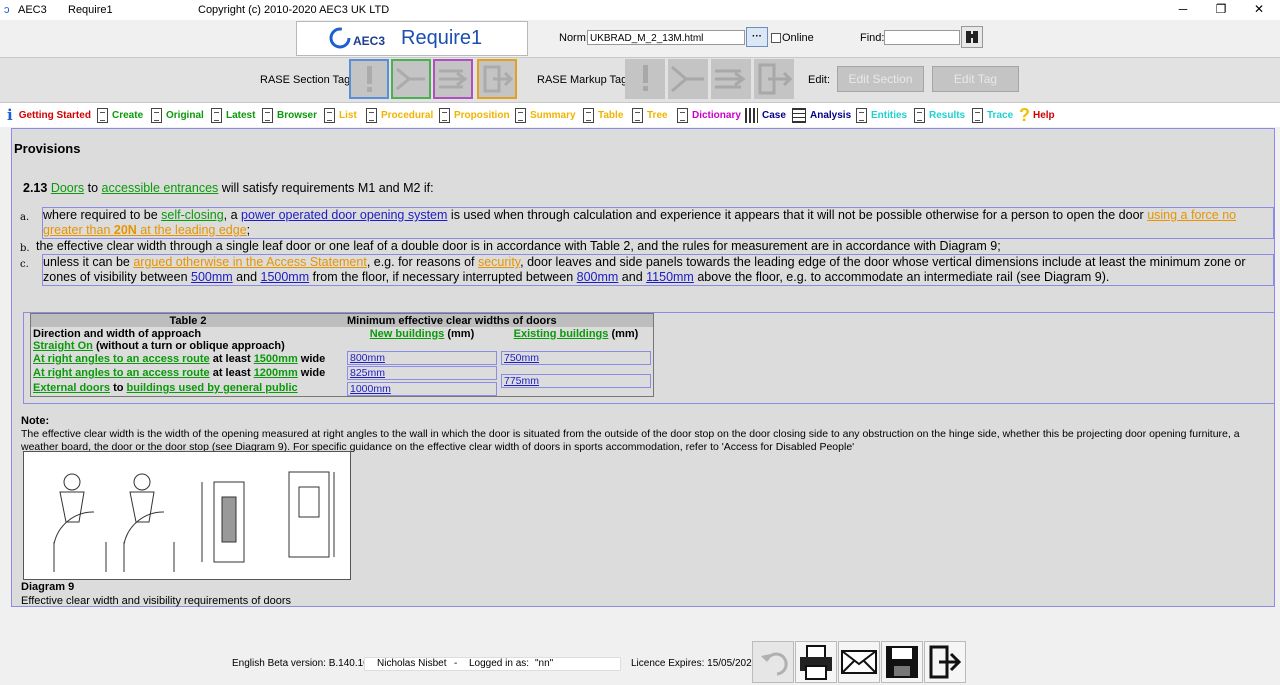 The height and width of the screenshot is (685, 1280). What do you see at coordinates (1221, 9) in the screenshot?
I see `maximize-button: ❐` at bounding box center [1221, 9].